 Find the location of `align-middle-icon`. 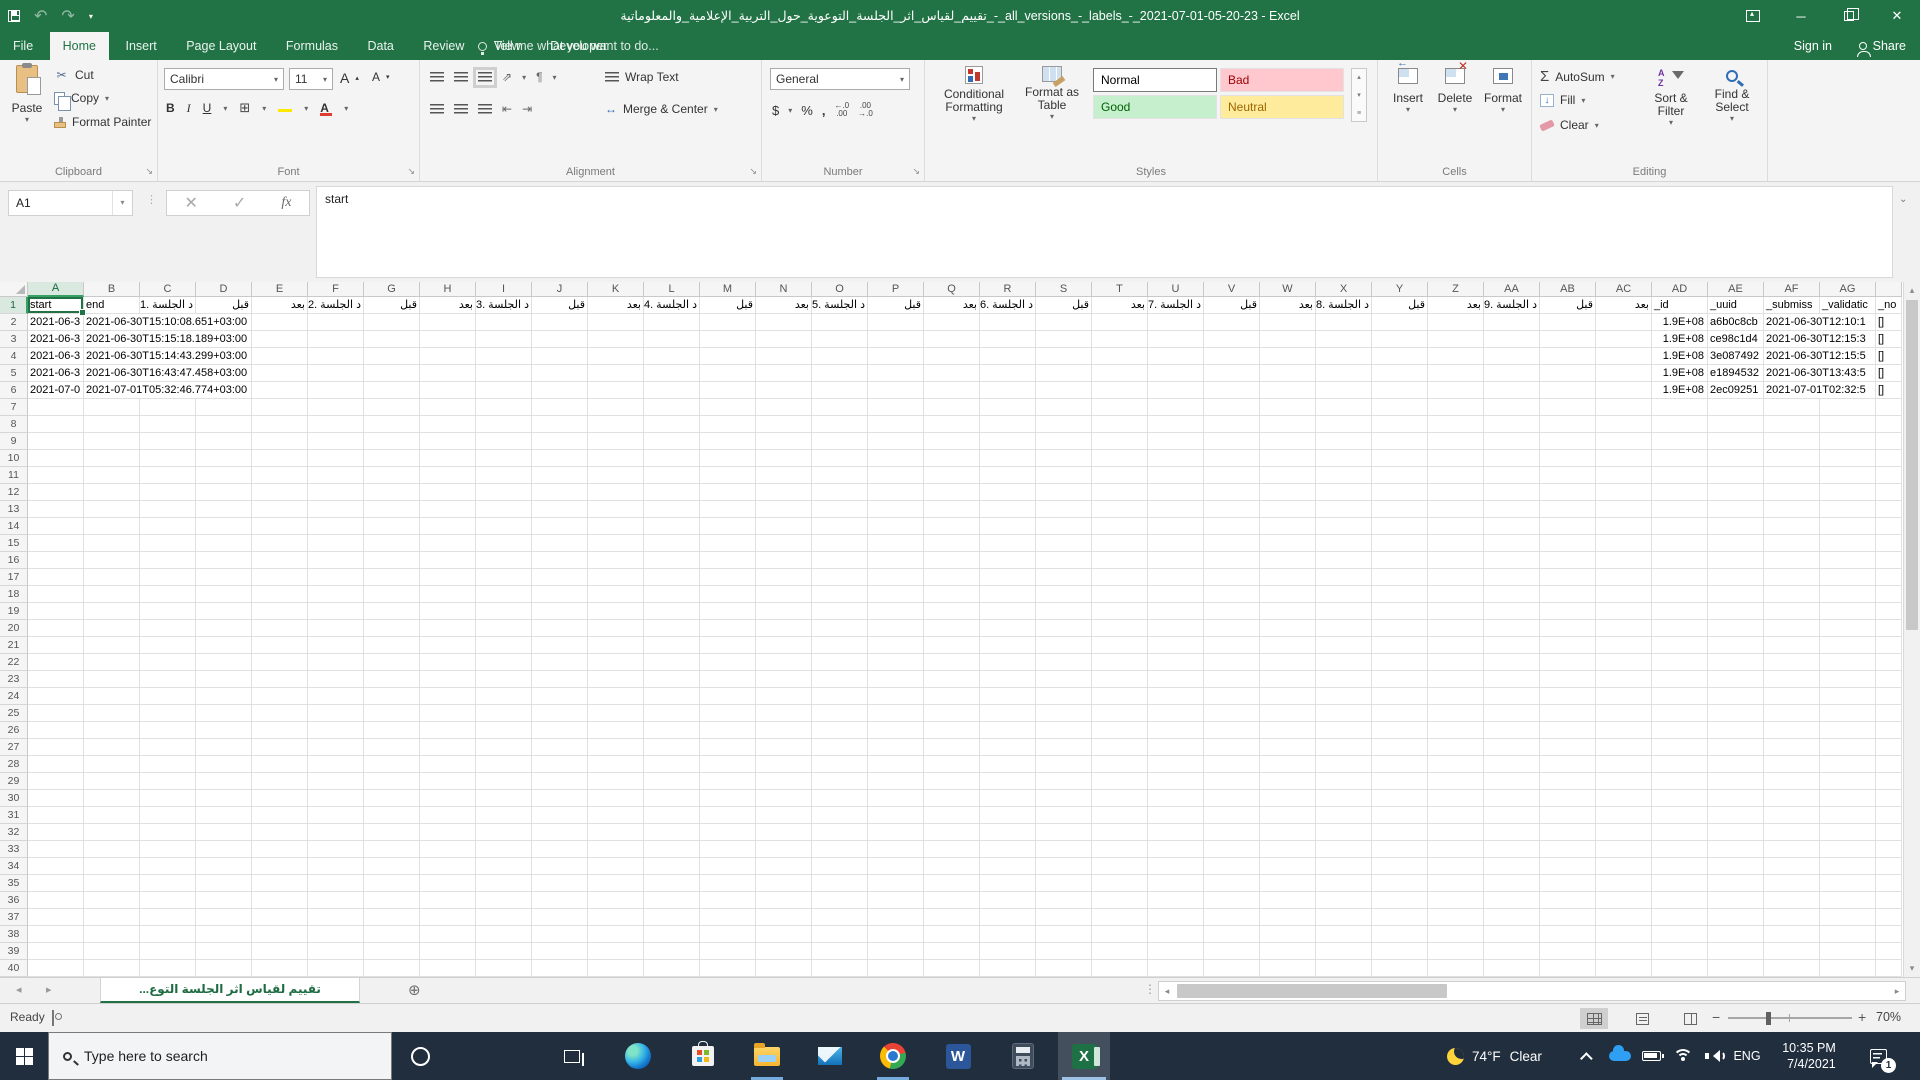

align-middle-icon is located at coordinates (461, 77).